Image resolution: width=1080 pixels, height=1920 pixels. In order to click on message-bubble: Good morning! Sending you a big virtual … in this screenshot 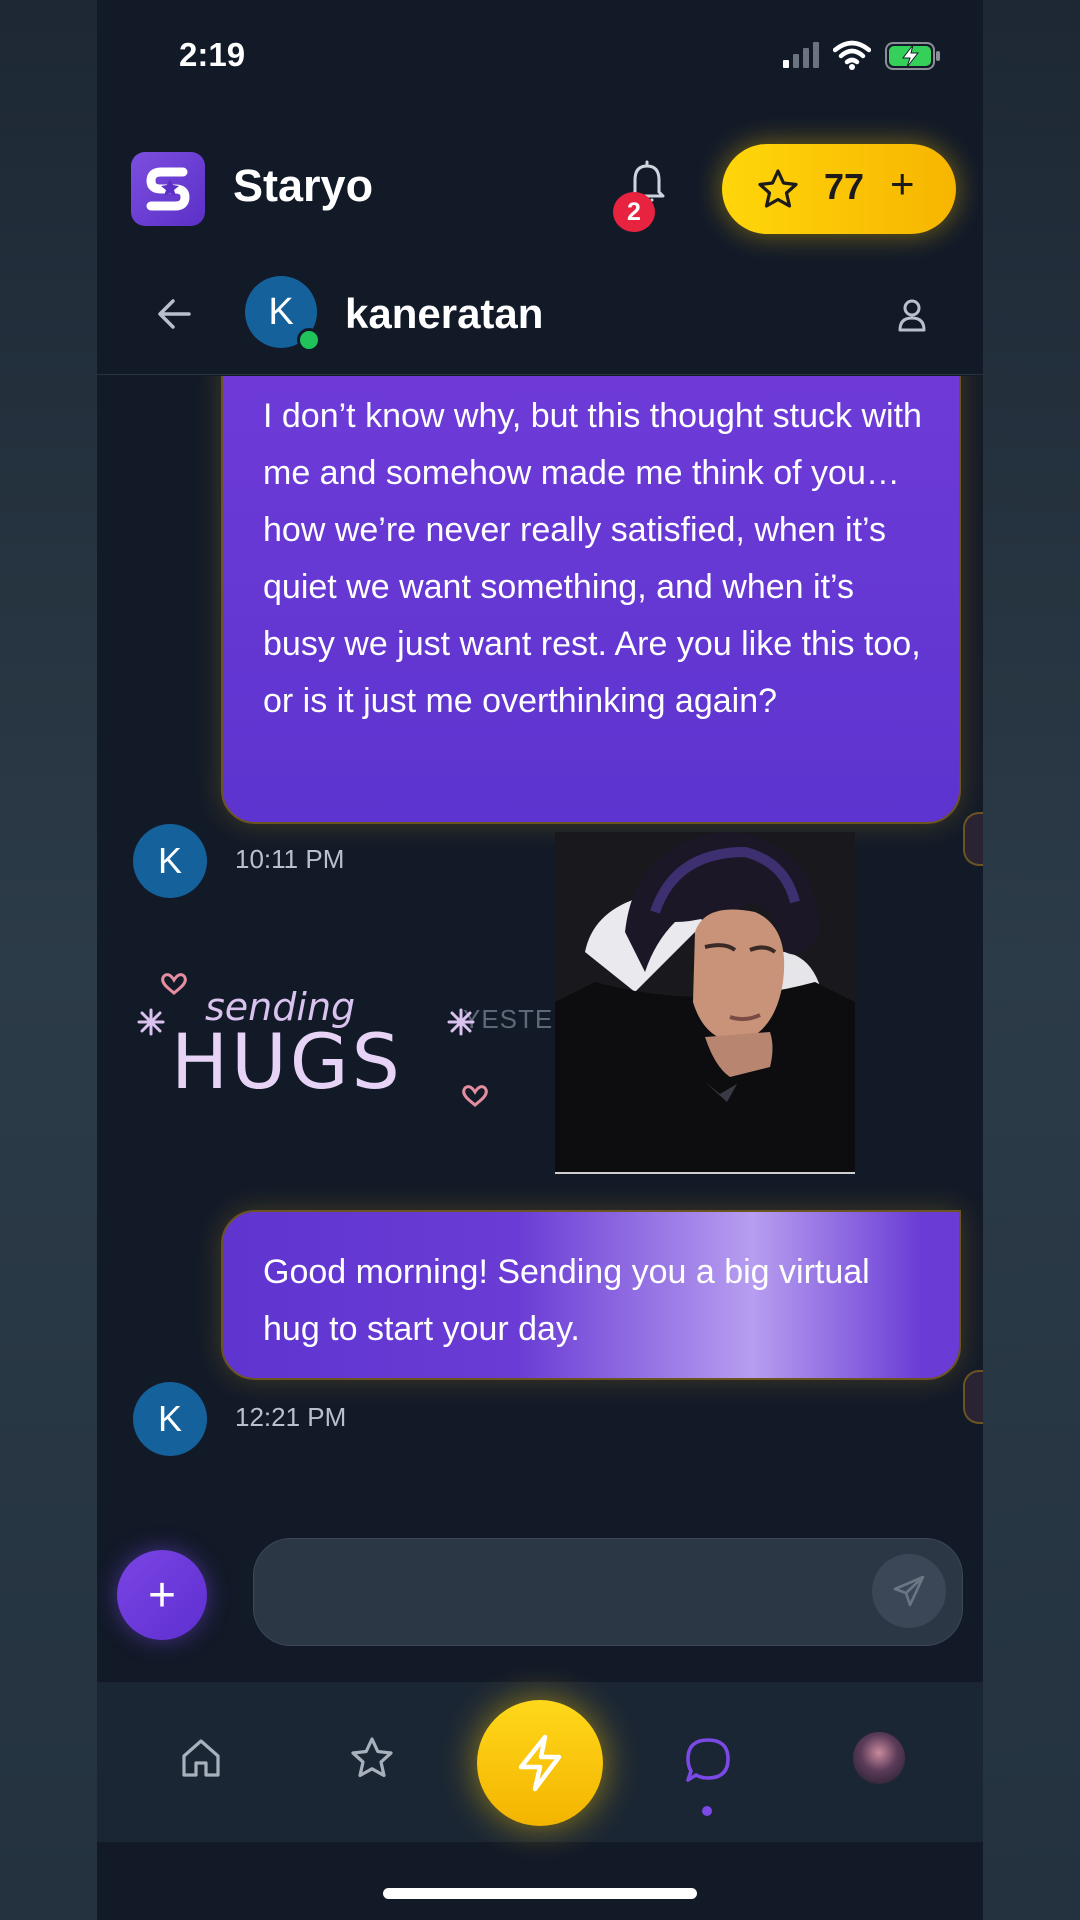, I will do `click(591, 1295)`.